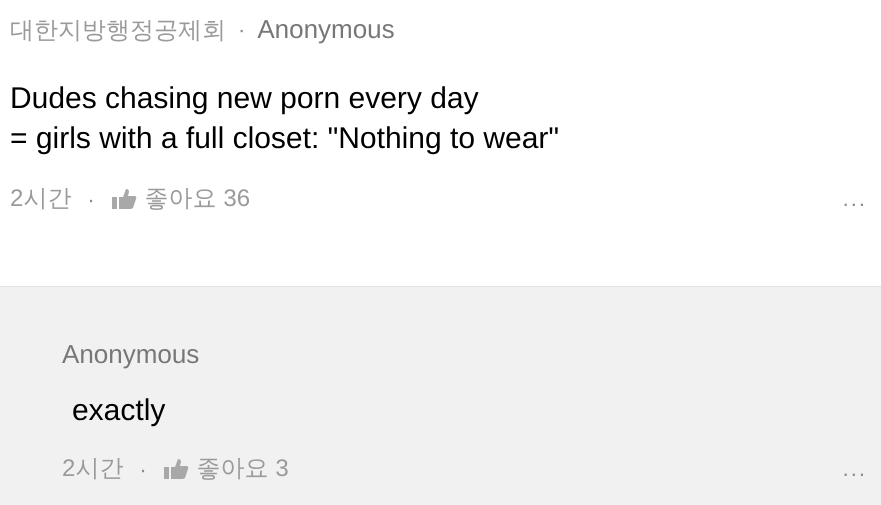  I want to click on group-name: 대한지방행정공제회, so click(118, 30).